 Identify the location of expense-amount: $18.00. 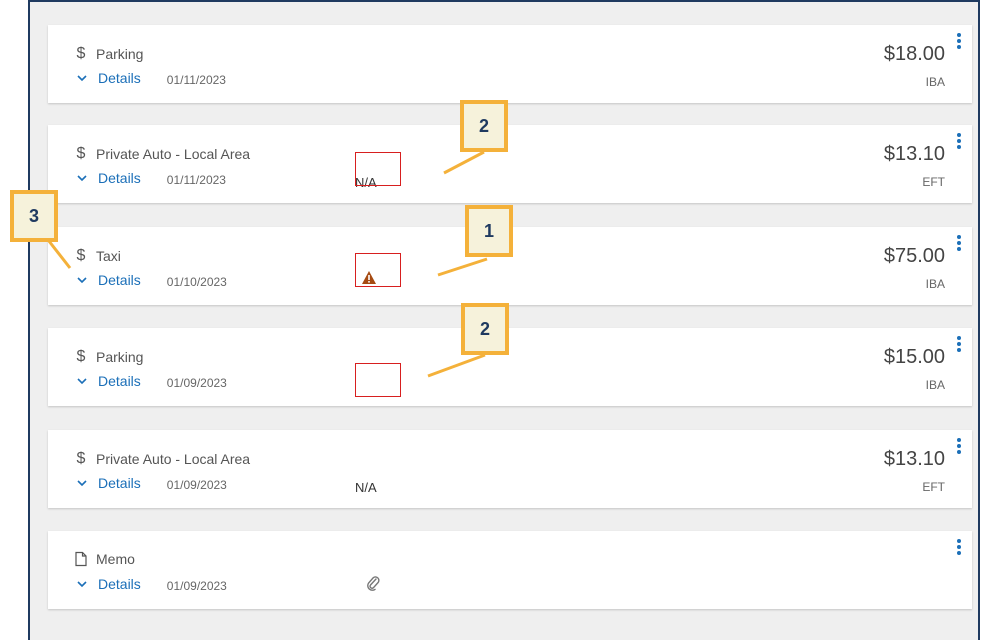
(914, 54).